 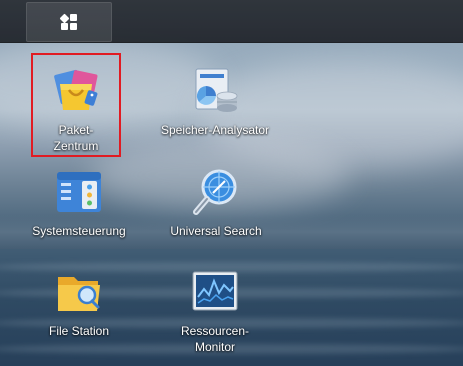 What do you see at coordinates (79, 331) in the screenshot?
I see `desktop-icon-label: File Station` at bounding box center [79, 331].